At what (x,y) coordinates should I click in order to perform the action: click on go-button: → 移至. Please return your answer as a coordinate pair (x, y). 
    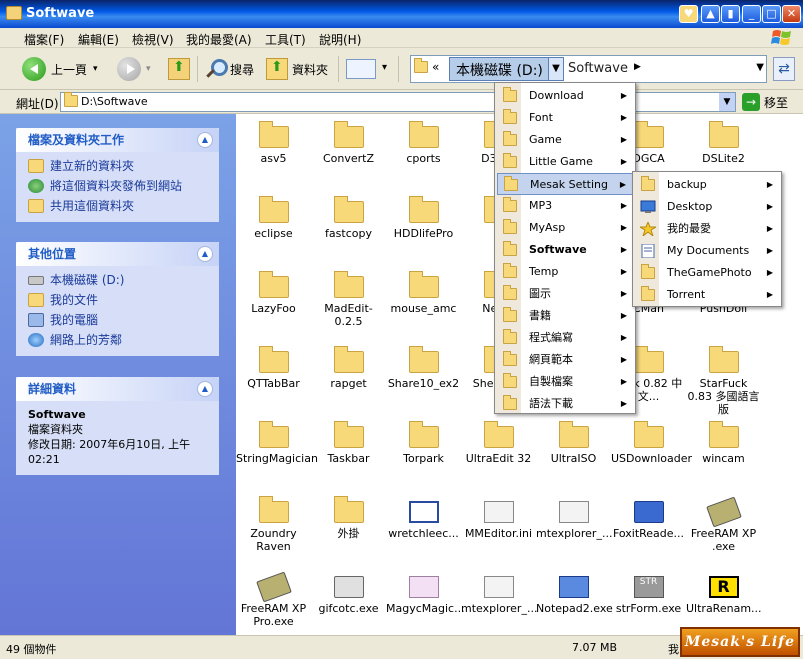
    Looking at the image, I should click on (765, 102).